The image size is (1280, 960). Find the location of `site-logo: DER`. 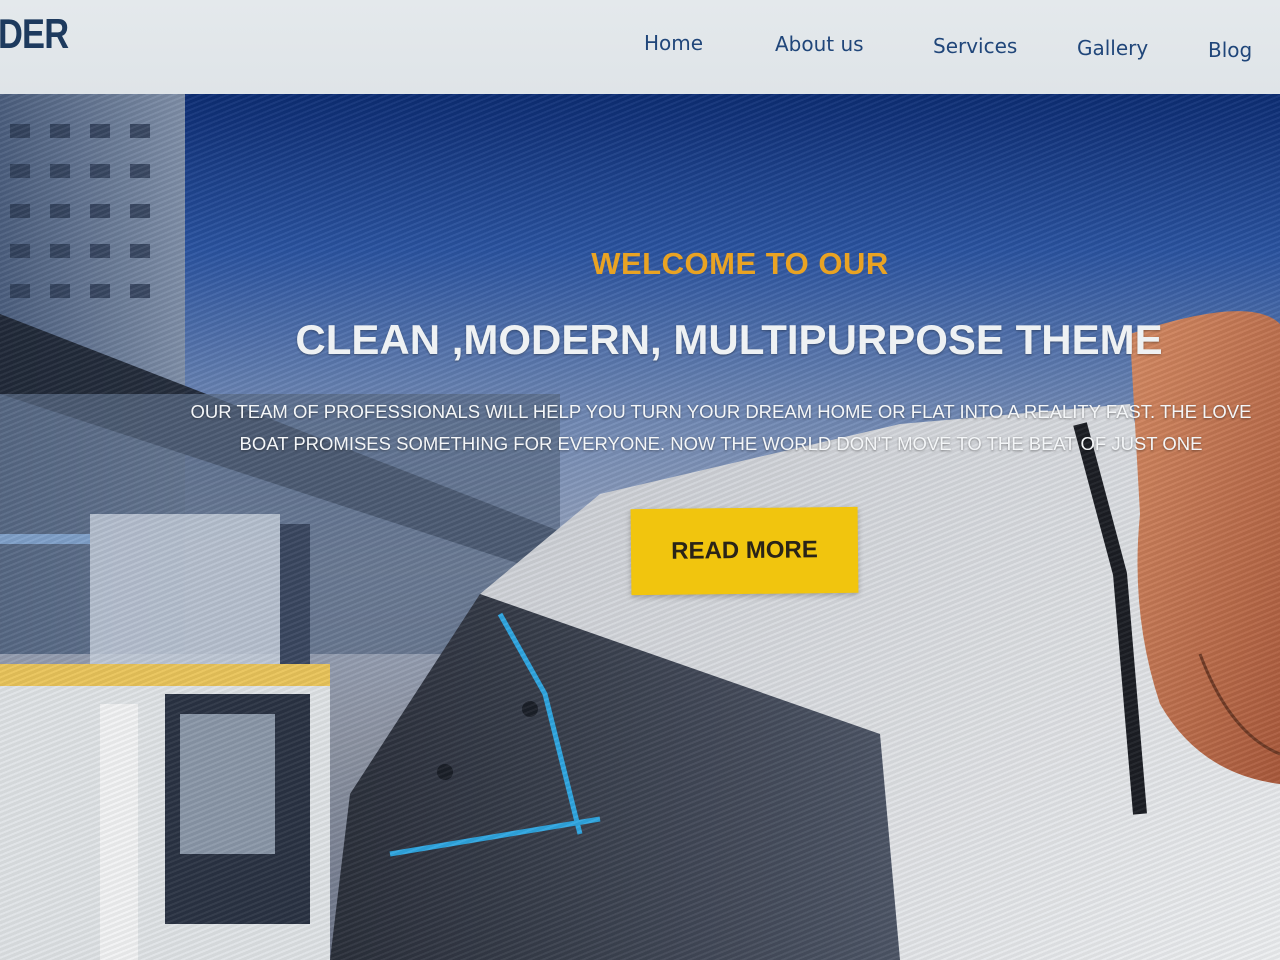

site-logo: DER is located at coordinates (34, 34).